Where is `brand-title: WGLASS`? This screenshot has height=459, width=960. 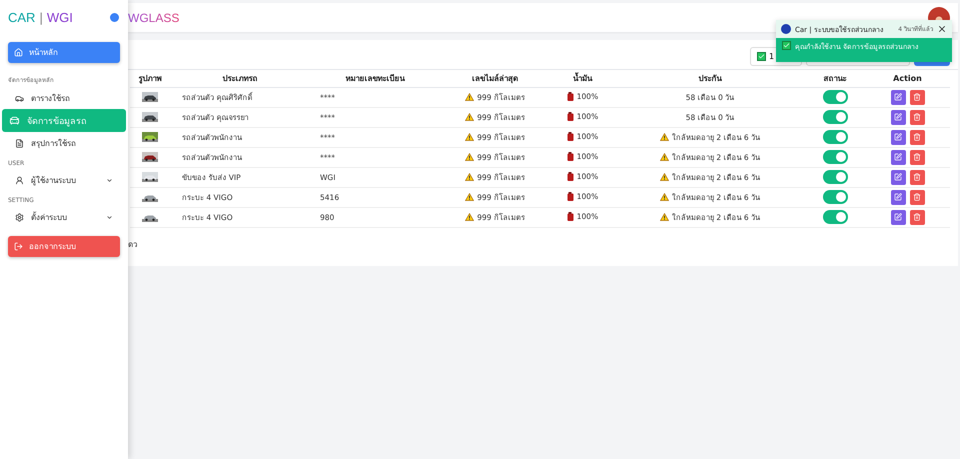 brand-title: WGLASS is located at coordinates (154, 17).